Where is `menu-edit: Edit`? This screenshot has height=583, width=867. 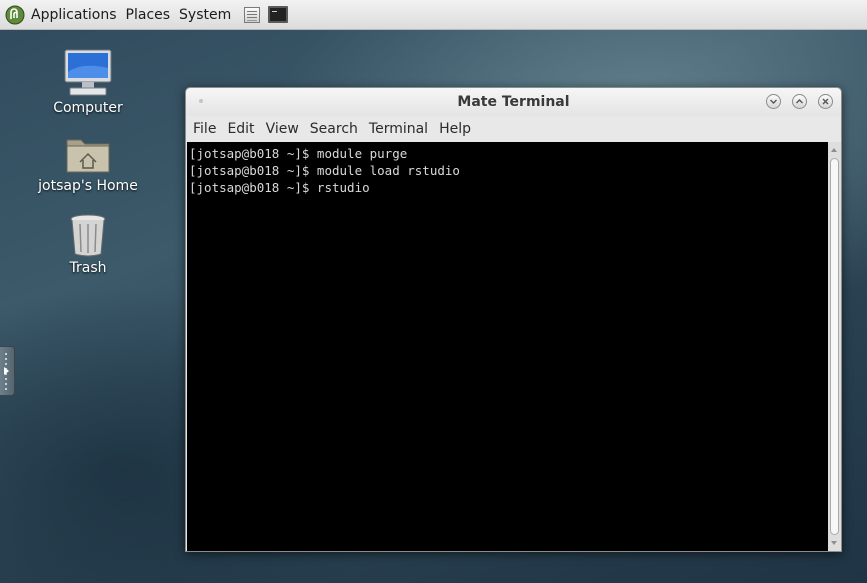
menu-edit: Edit is located at coordinates (240, 129).